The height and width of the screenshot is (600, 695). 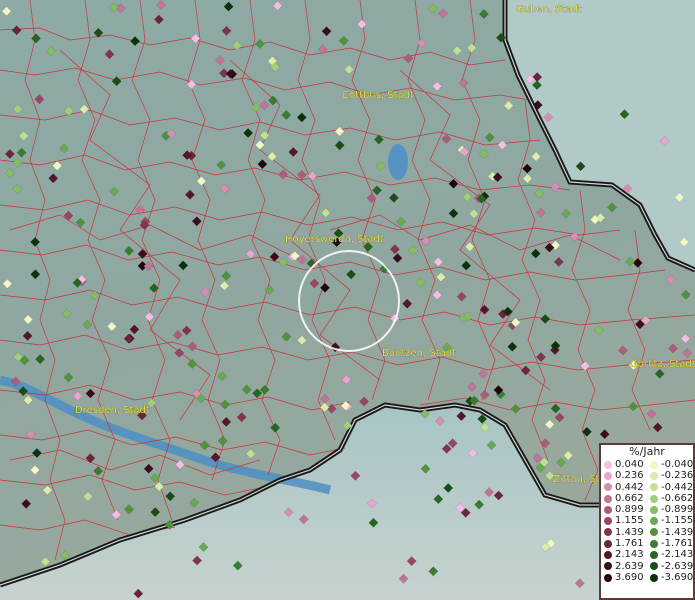 What do you see at coordinates (647, 451) in the screenshot?
I see `legend-title: %/Jahr` at bounding box center [647, 451].